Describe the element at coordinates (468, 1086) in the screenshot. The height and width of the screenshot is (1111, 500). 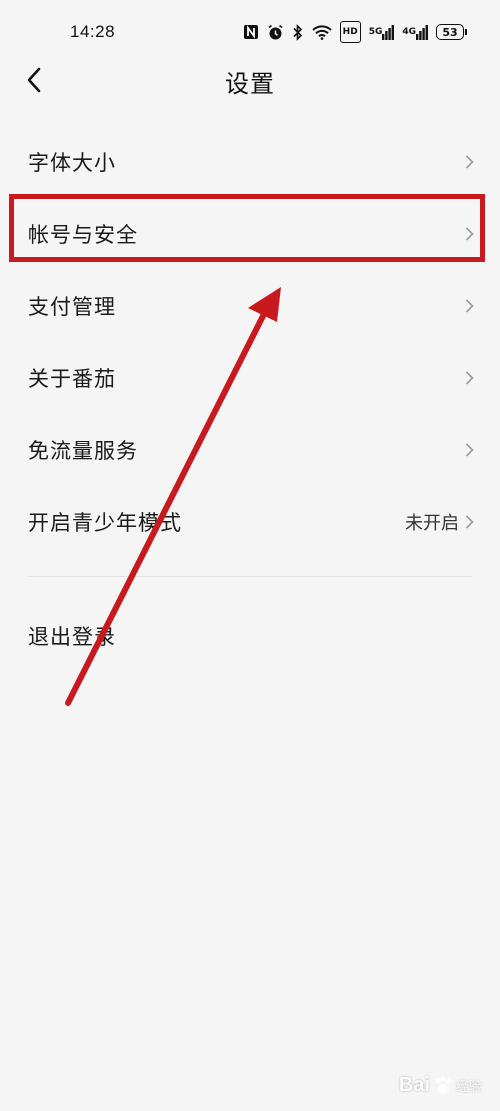
I see `watermark-sub: 经验` at that location.